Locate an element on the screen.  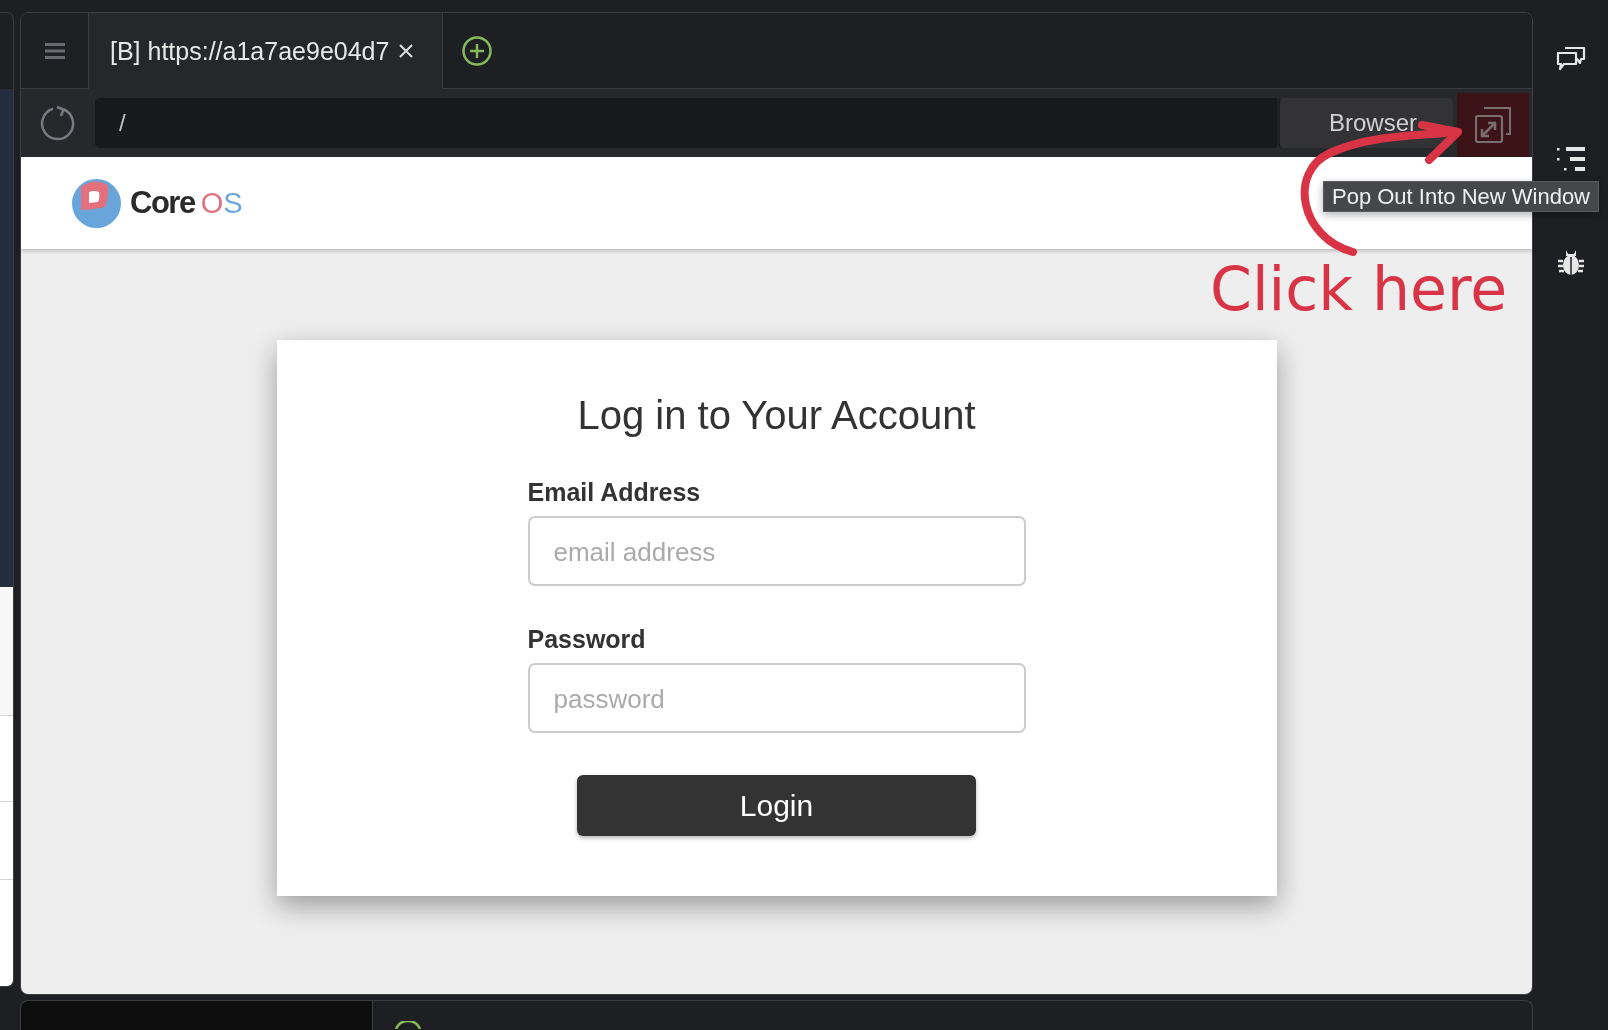
reload-icon is located at coordinates (58, 123).